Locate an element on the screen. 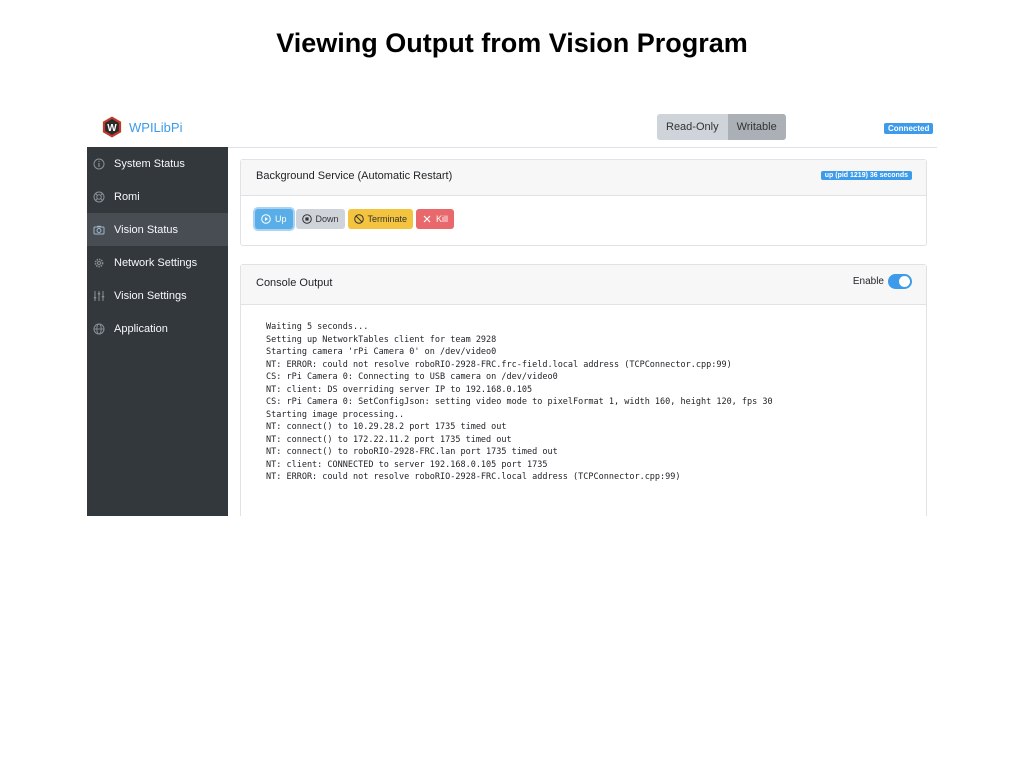  lifebuoy-icon is located at coordinates (99, 197).